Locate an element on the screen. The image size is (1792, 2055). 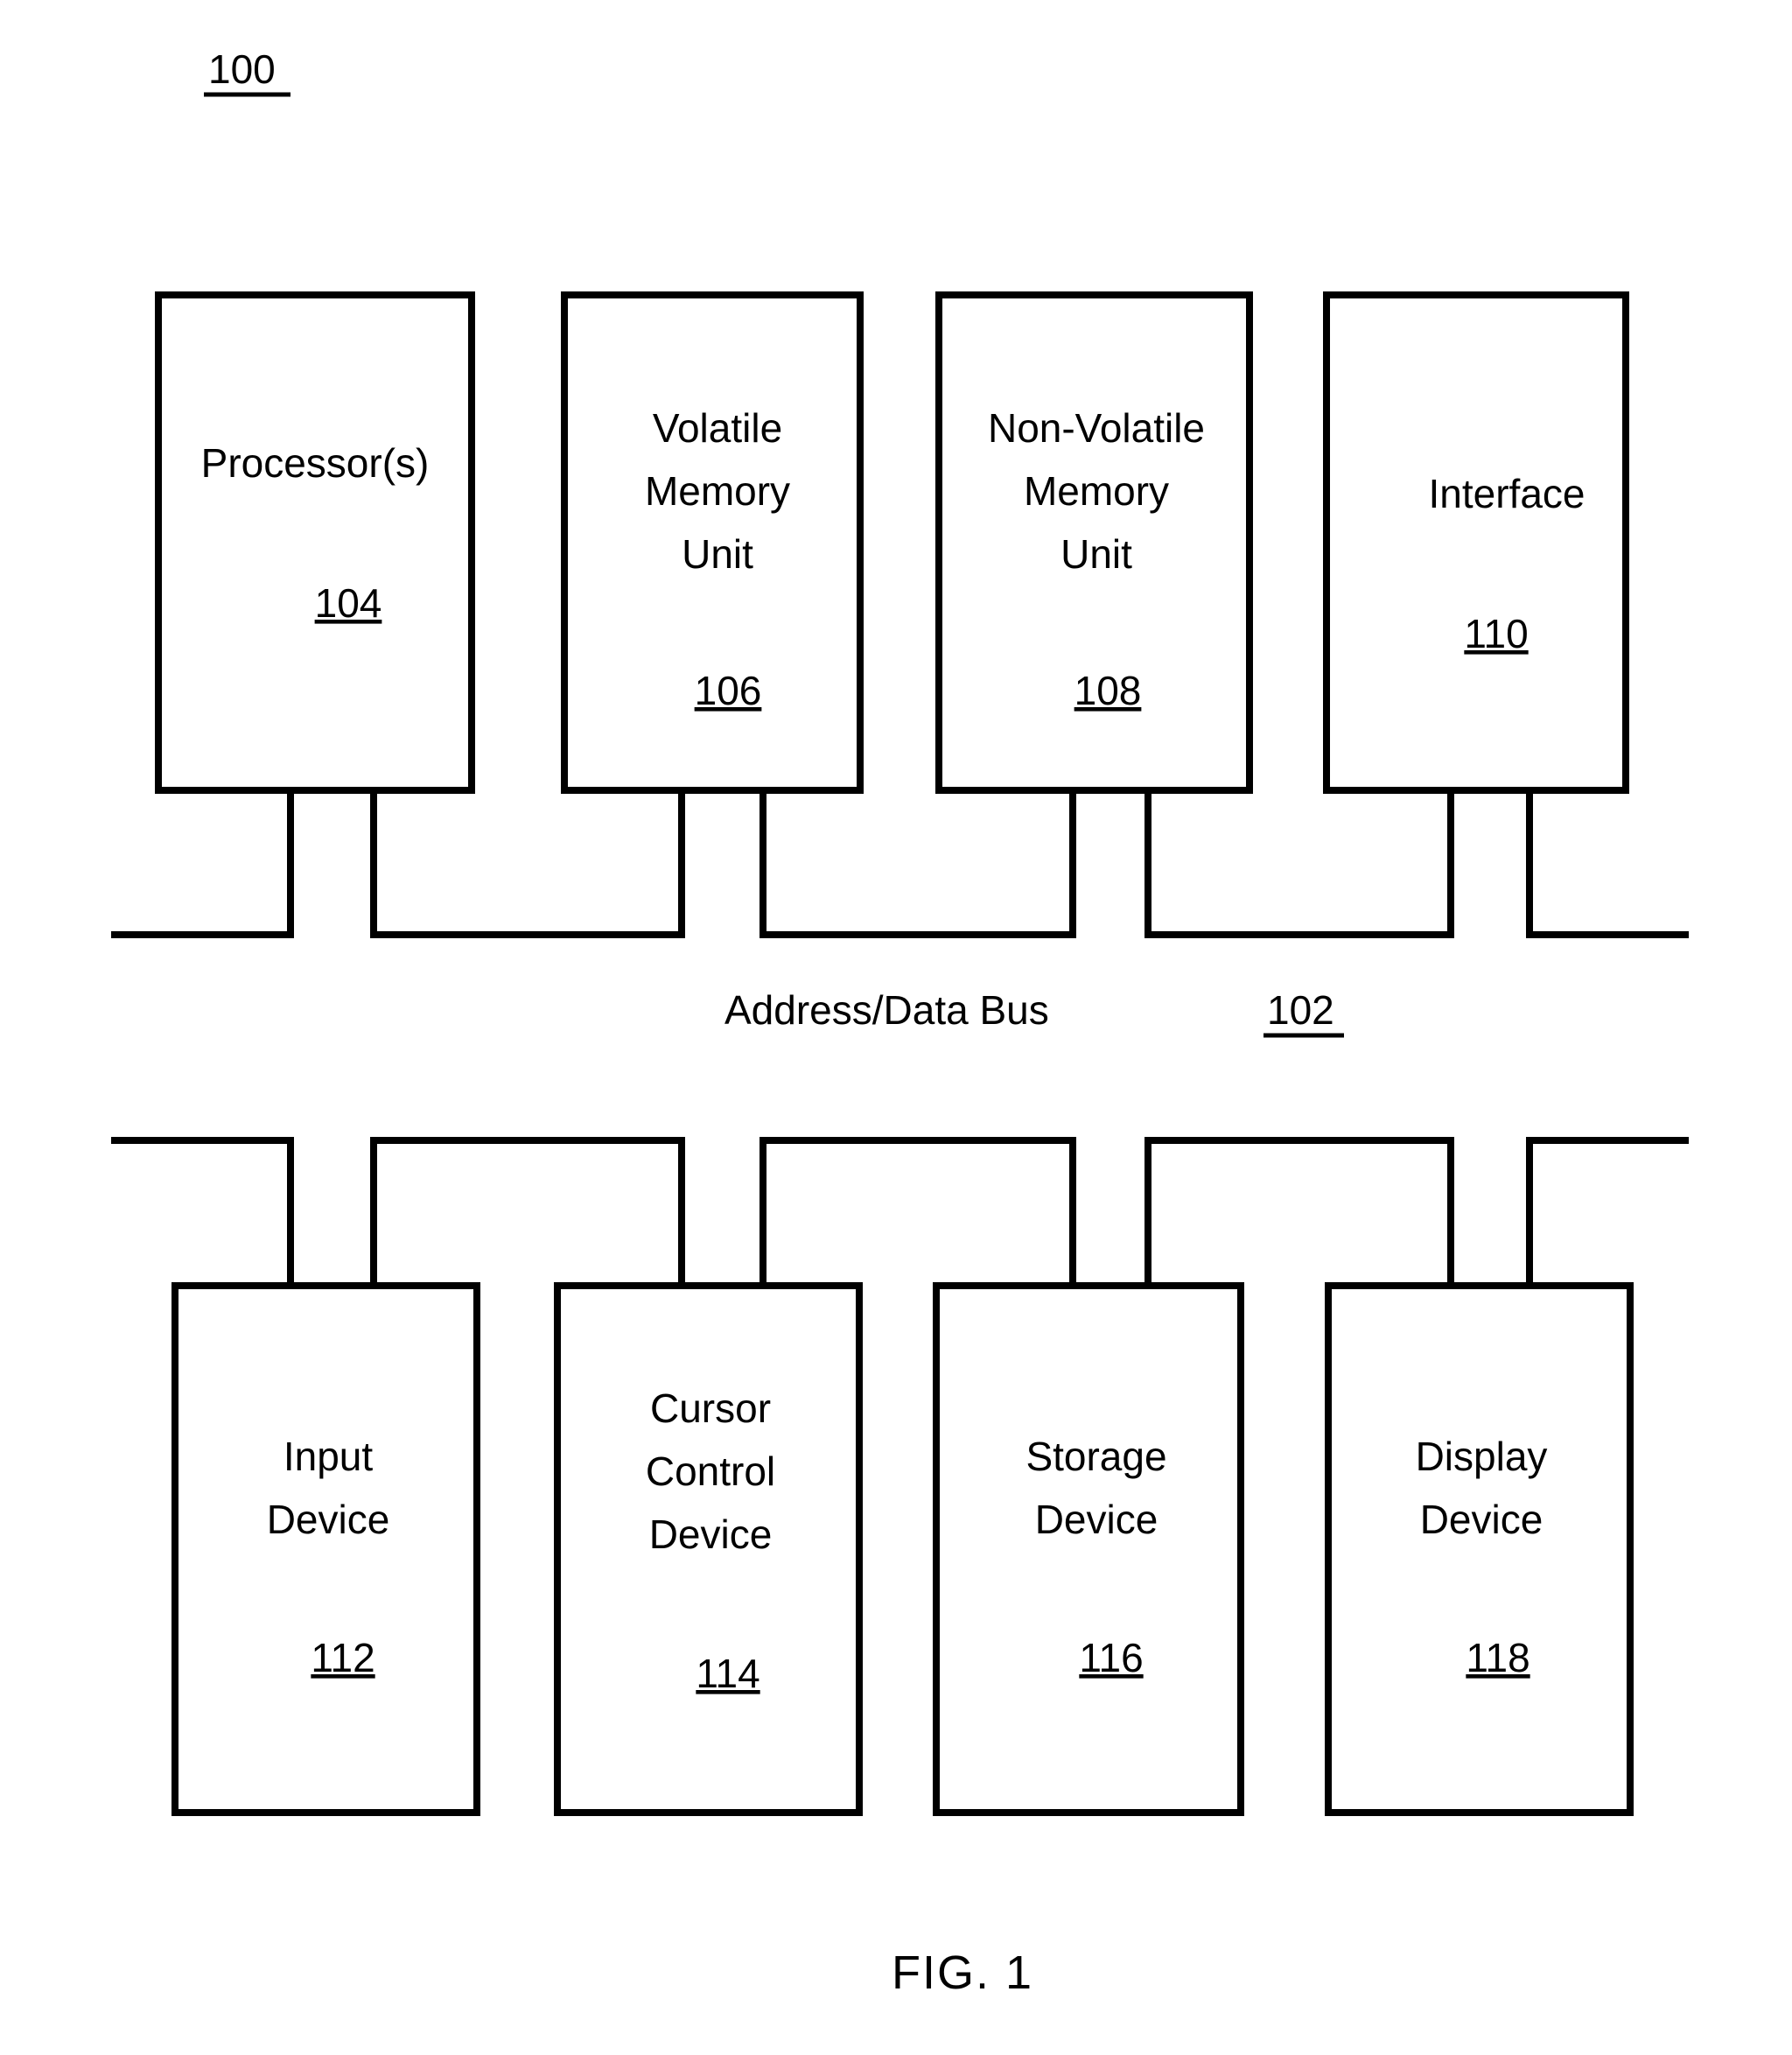
lower-bus-path is located at coordinates (900, 1211).